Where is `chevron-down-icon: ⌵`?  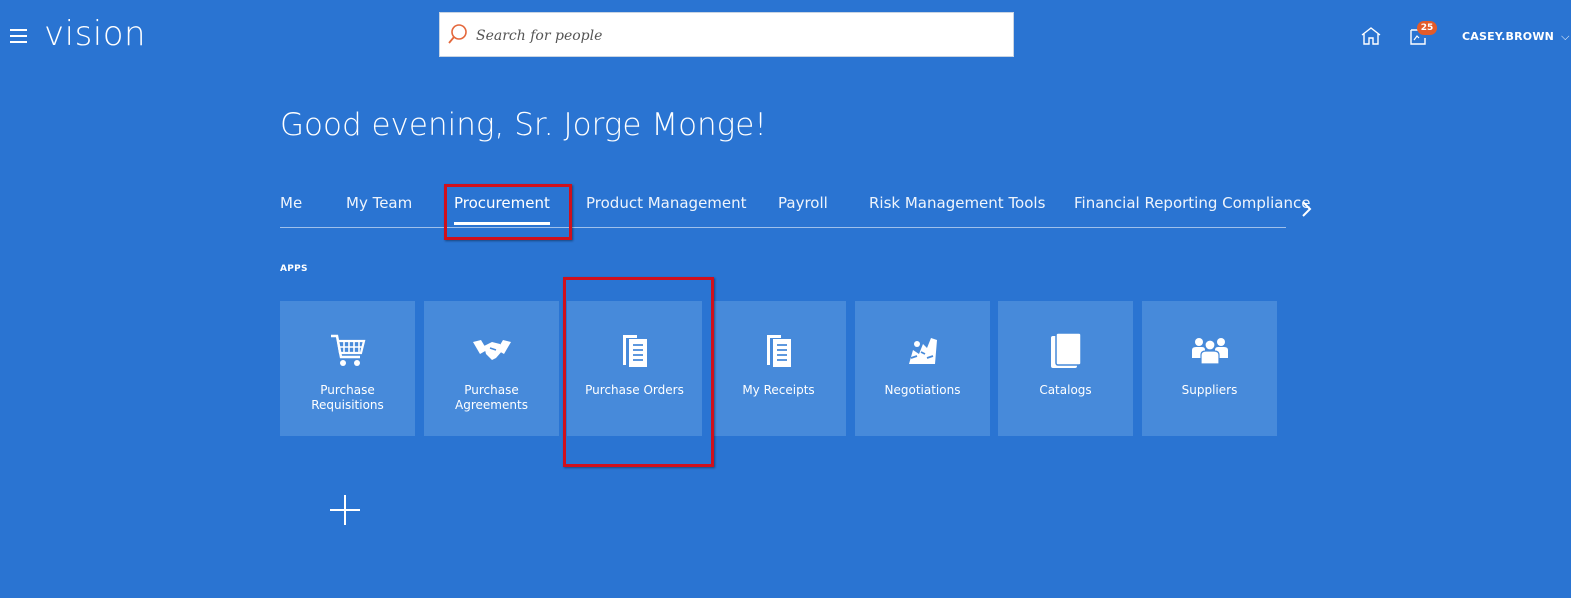 chevron-down-icon: ⌵ is located at coordinates (1565, 36).